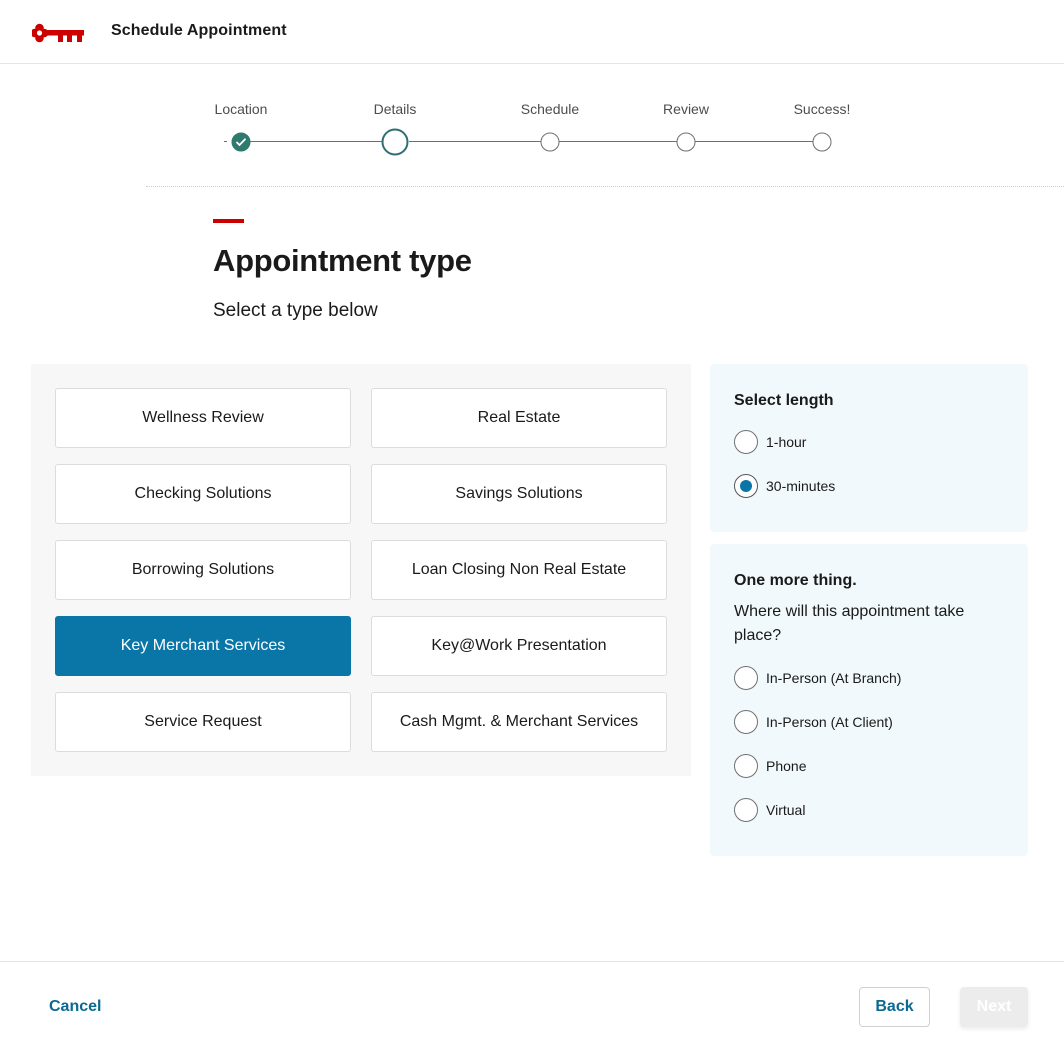 This screenshot has width=1064, height=1050. Describe the element at coordinates (519, 418) in the screenshot. I see `type-option-real-estate: Real Estate` at that location.